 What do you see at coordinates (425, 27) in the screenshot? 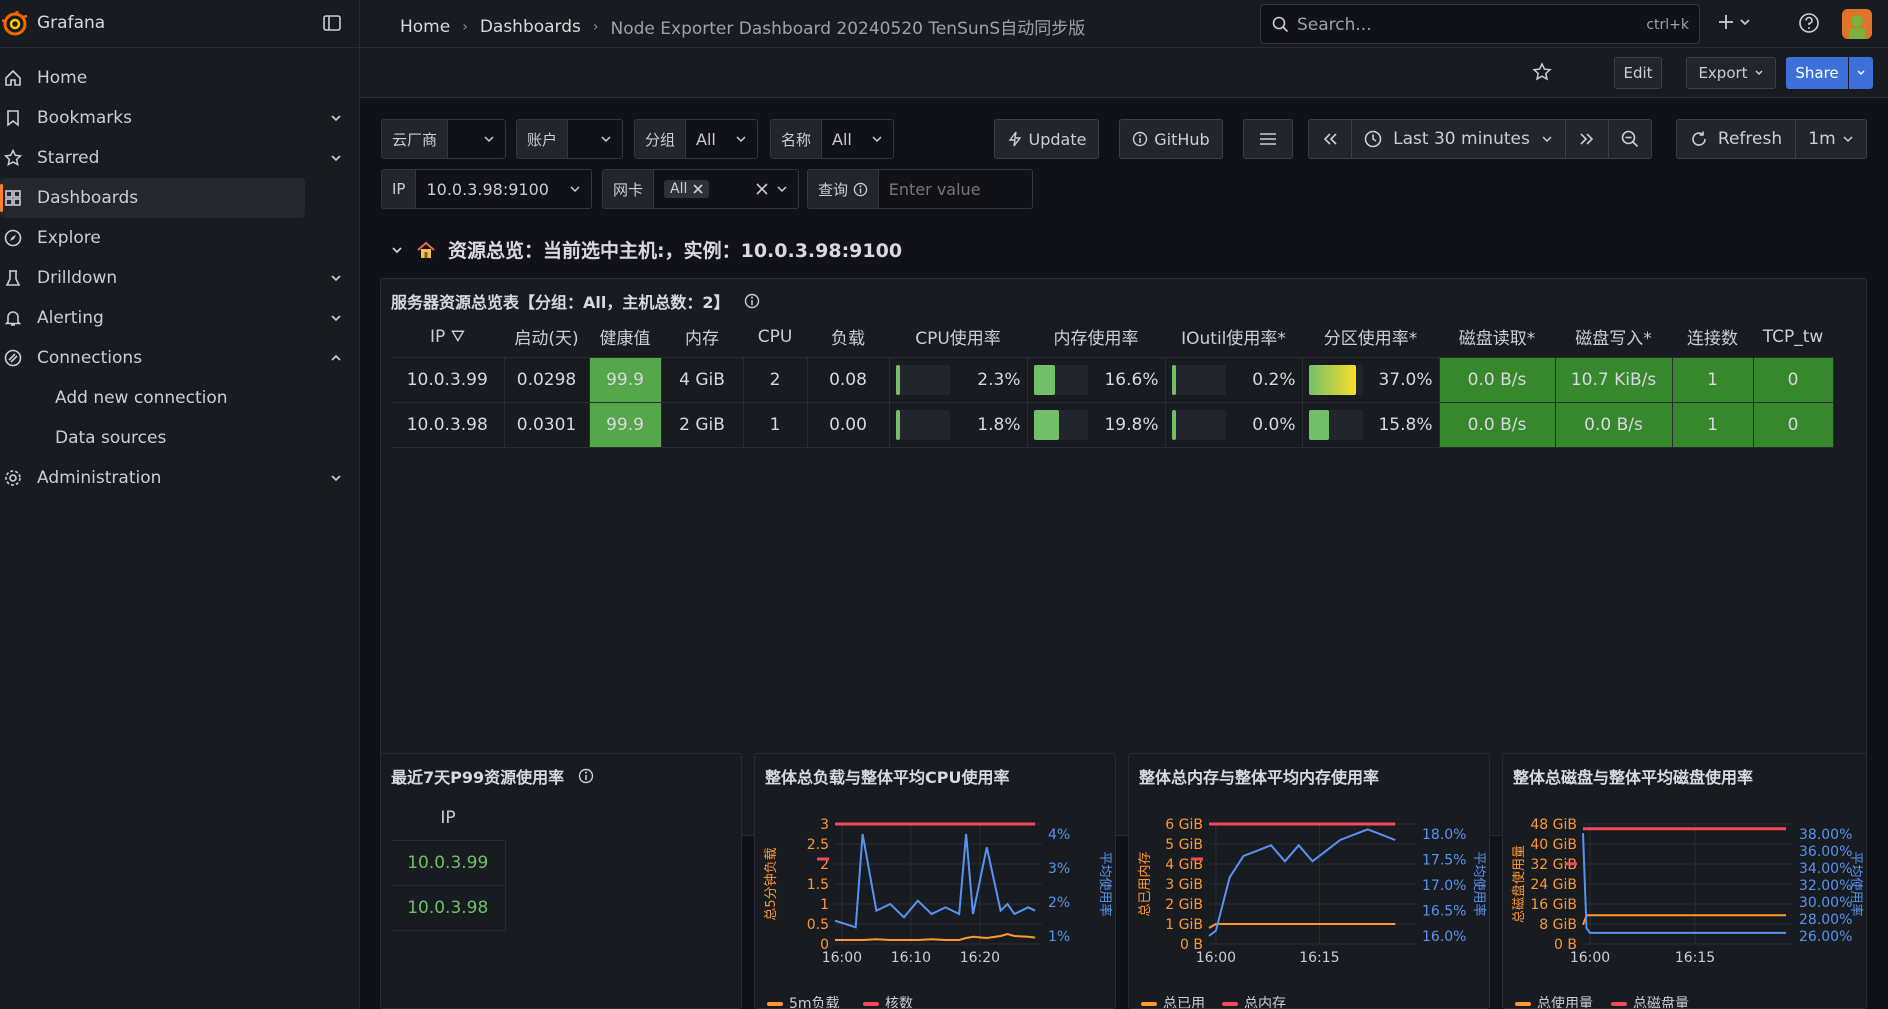
I see `breadcrumb-home: Home` at bounding box center [425, 27].